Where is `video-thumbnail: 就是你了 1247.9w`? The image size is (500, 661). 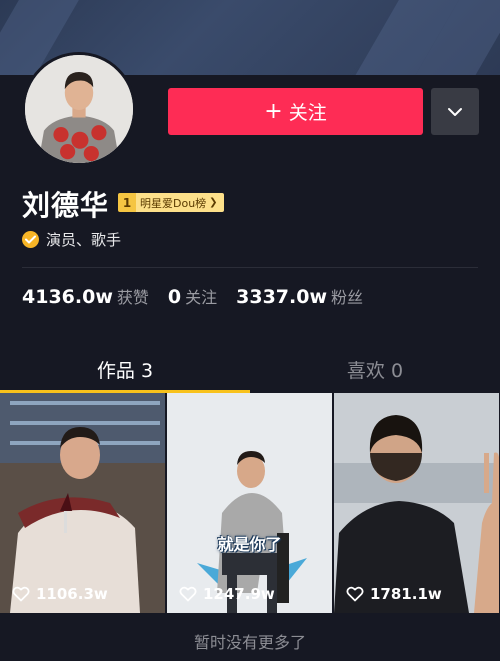 video-thumbnail: 就是你了 1247.9w is located at coordinates (249, 503).